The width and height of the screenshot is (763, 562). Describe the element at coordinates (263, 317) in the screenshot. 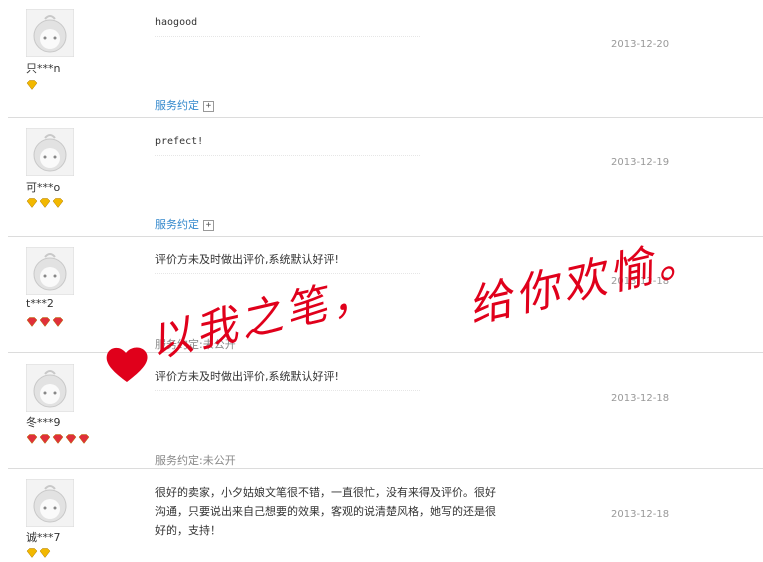

I see `calligraphy-text-one: 以我之笔，` at that location.